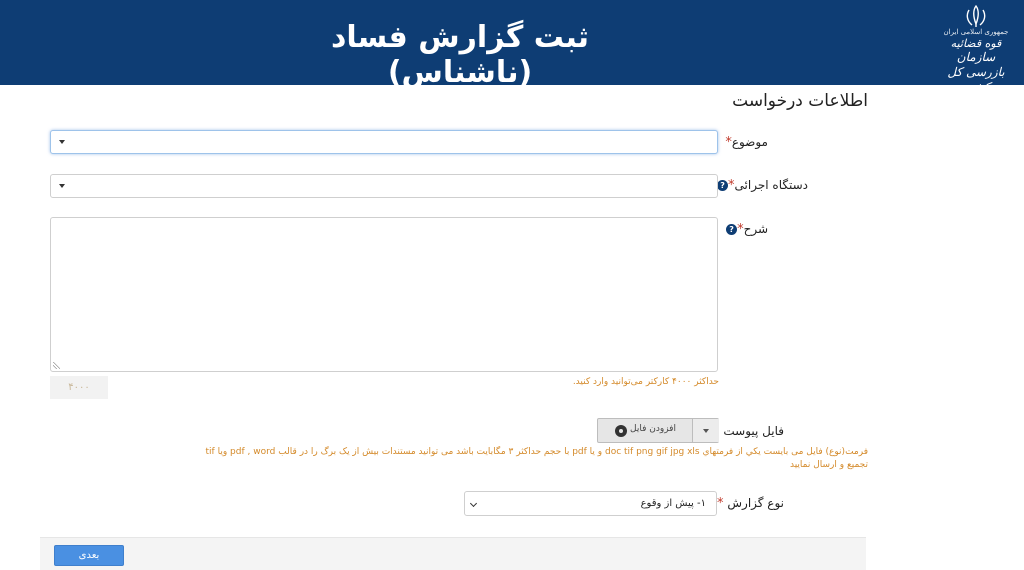  Describe the element at coordinates (384, 142) in the screenshot. I see `subject-select` at that location.